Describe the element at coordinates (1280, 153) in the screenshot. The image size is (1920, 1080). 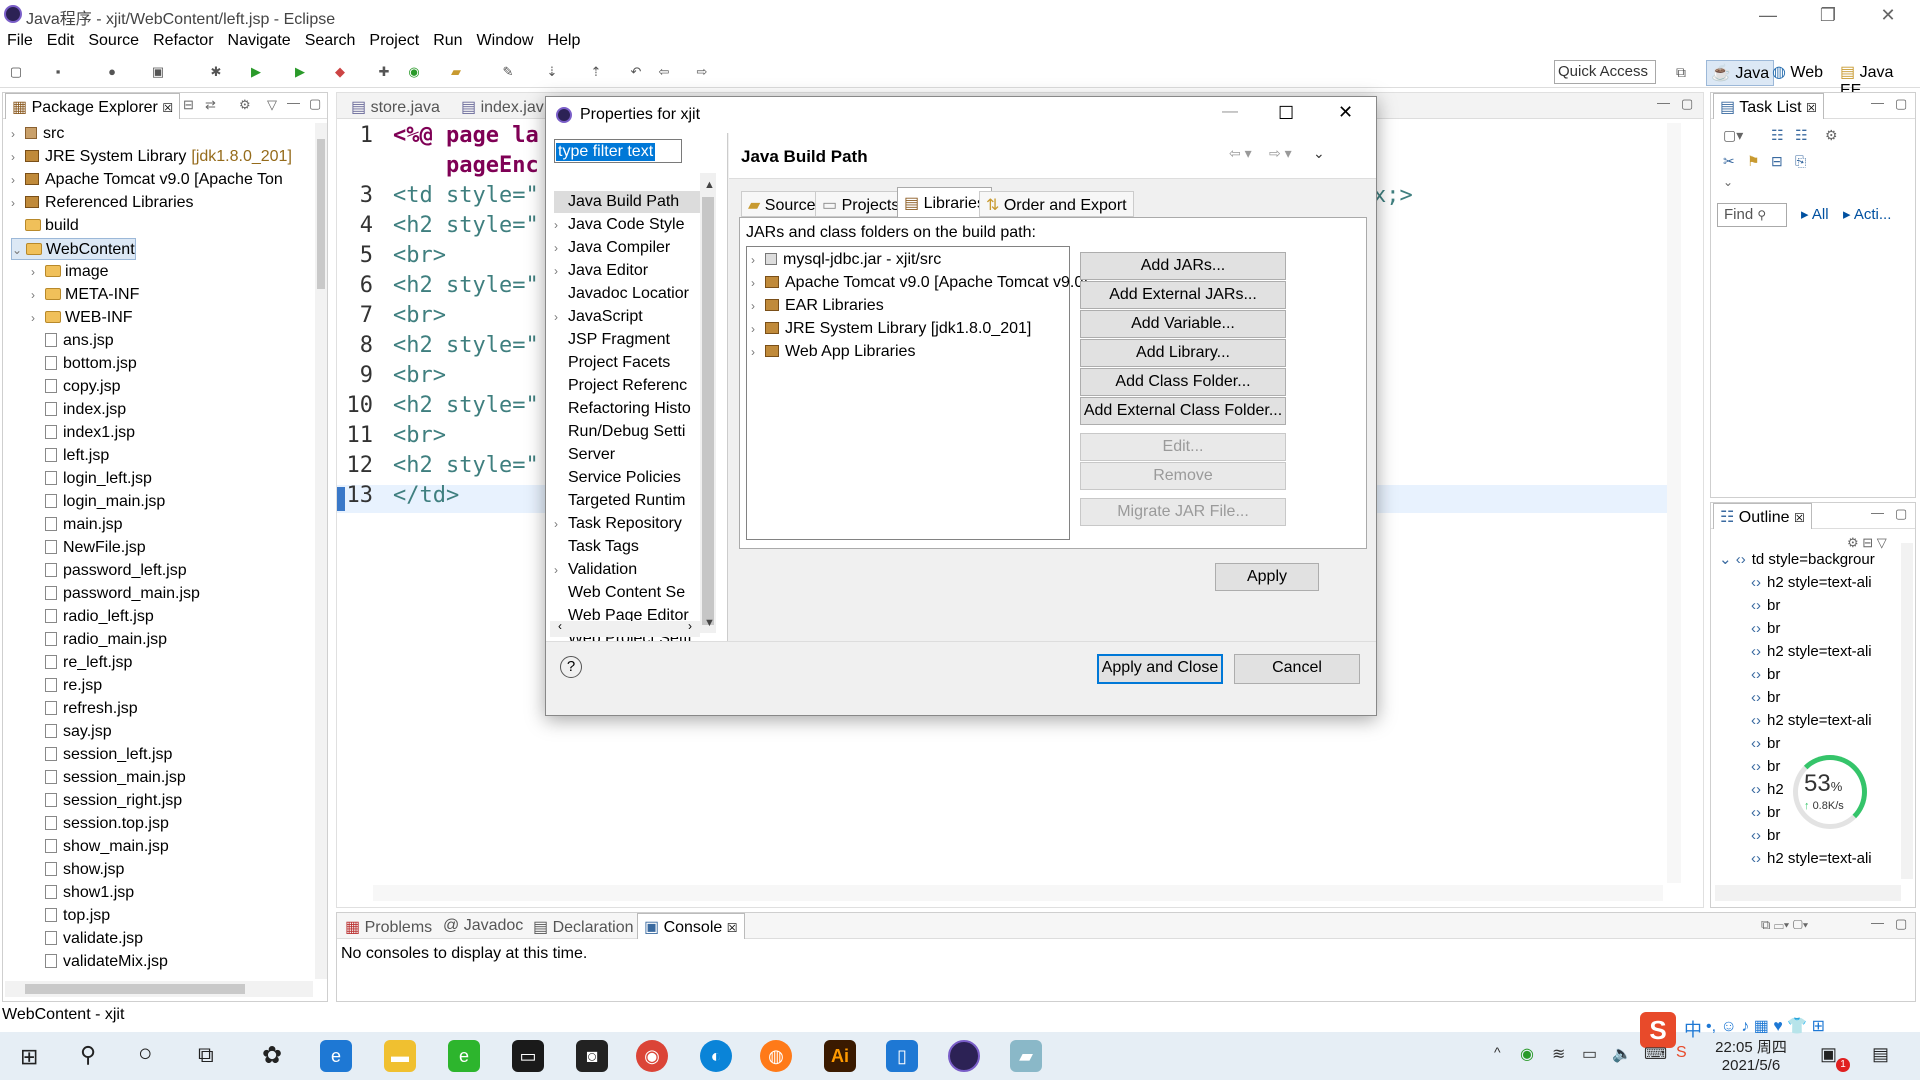
I see `forward-icon: ⇨ ▾` at that location.